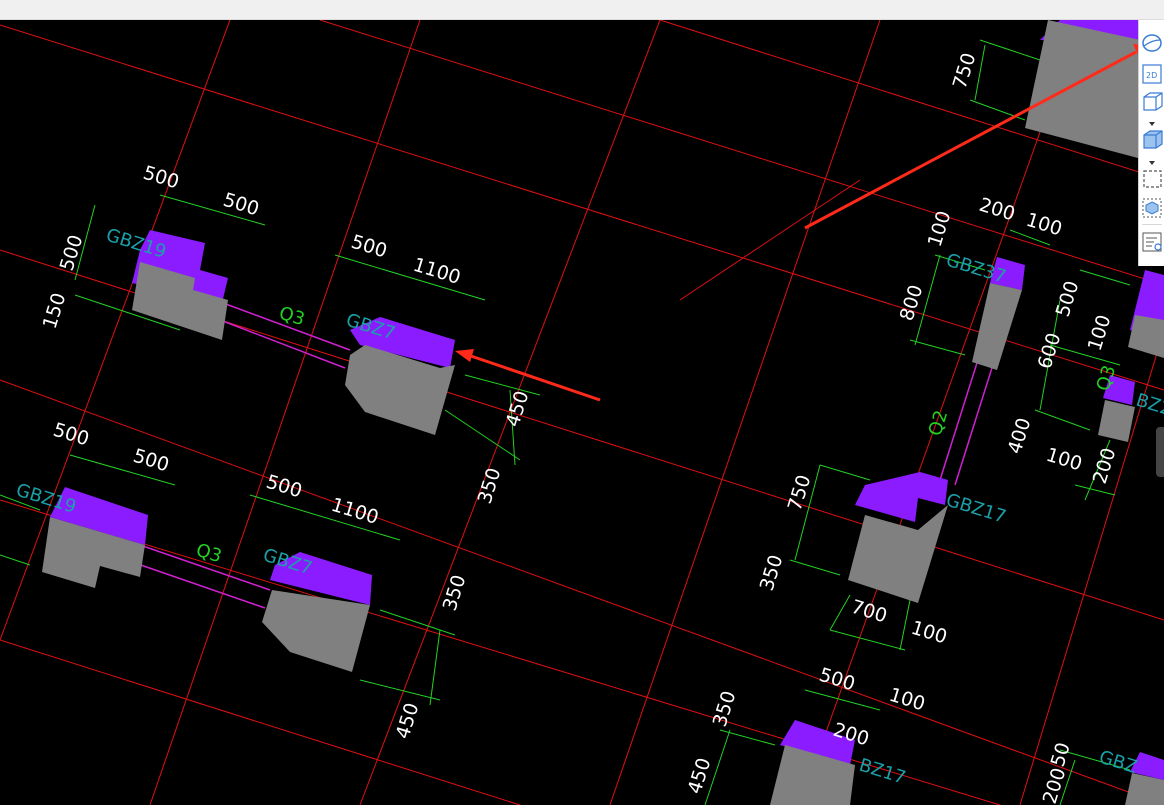  What do you see at coordinates (1152, 139) in the screenshot?
I see `shaded-cube-icon` at bounding box center [1152, 139].